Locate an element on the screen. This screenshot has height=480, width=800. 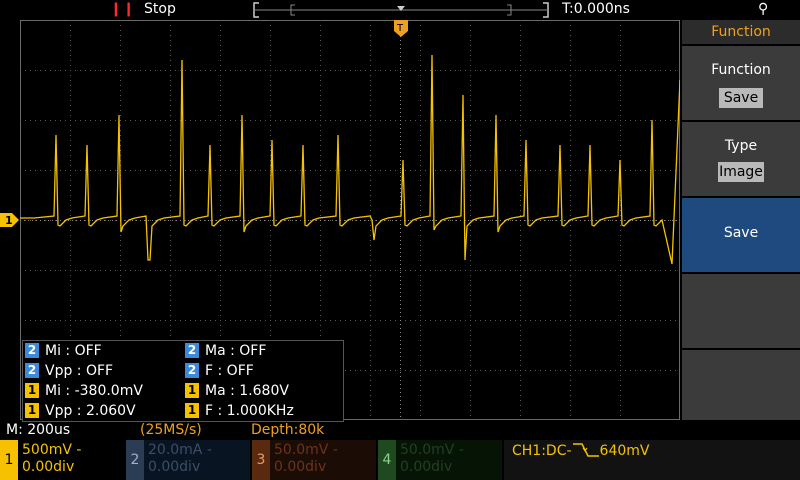
channel-number: 1 is located at coordinates (9, 460).